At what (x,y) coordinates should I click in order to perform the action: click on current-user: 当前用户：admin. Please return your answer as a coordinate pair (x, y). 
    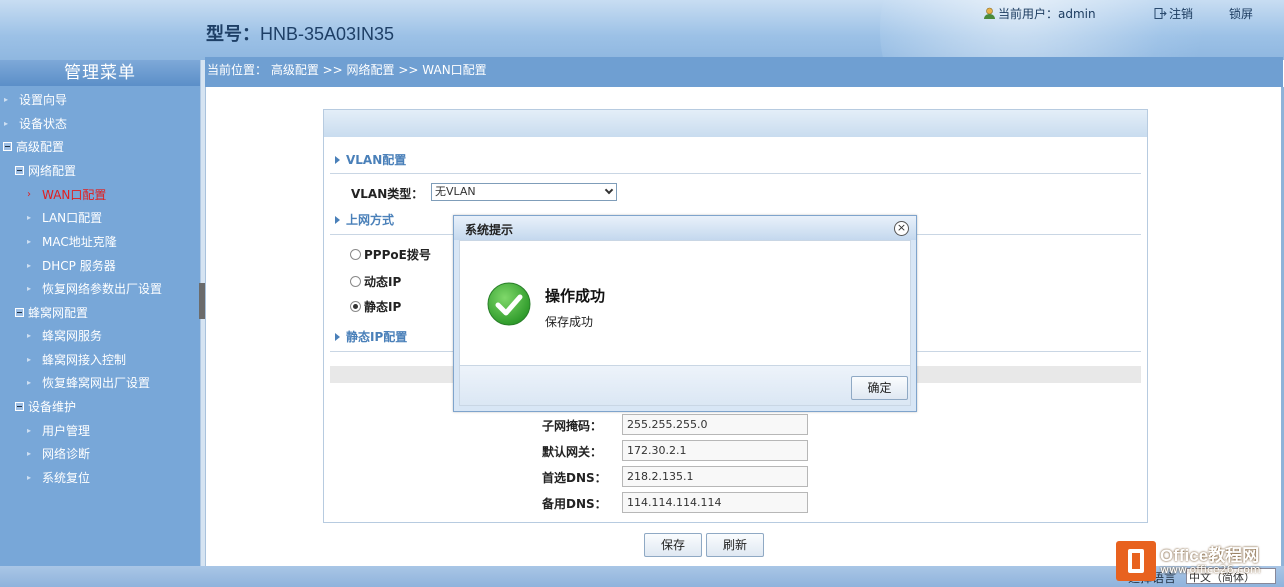
    Looking at the image, I should click on (1039, 13).